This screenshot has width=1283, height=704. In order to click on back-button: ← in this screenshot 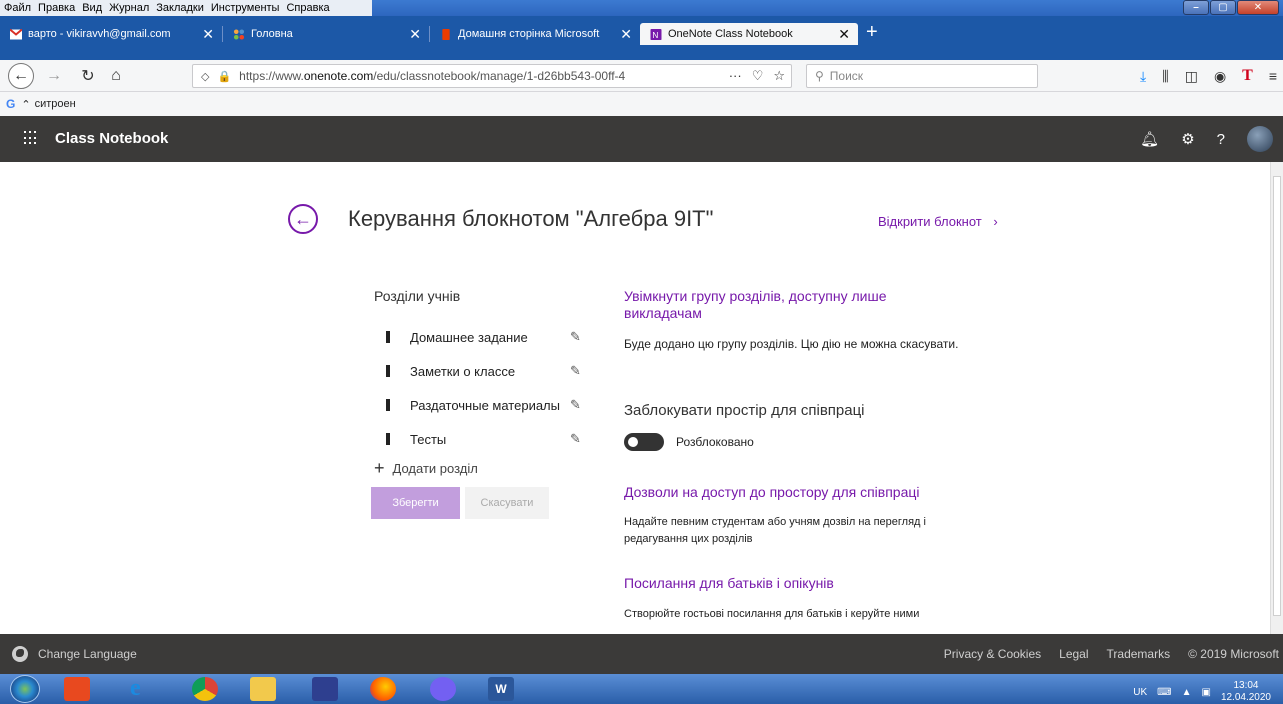, I will do `click(21, 76)`.